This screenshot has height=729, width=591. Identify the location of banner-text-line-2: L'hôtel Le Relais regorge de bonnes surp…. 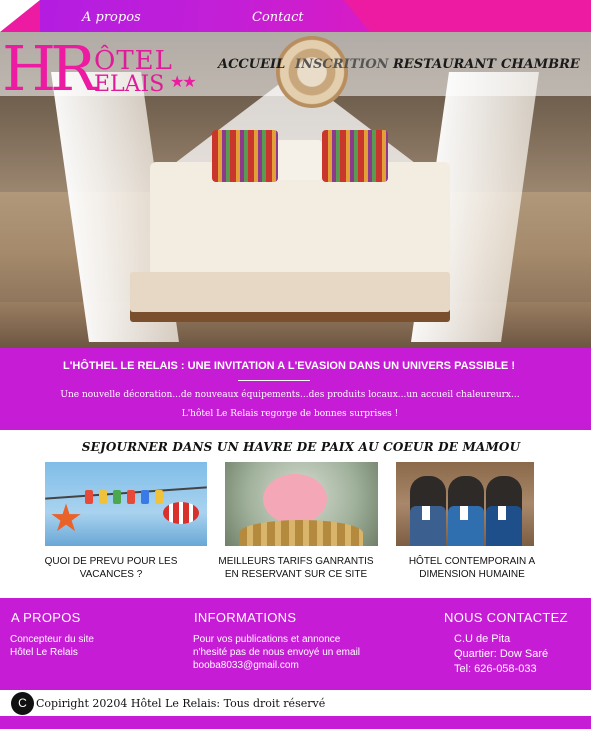
(290, 414).